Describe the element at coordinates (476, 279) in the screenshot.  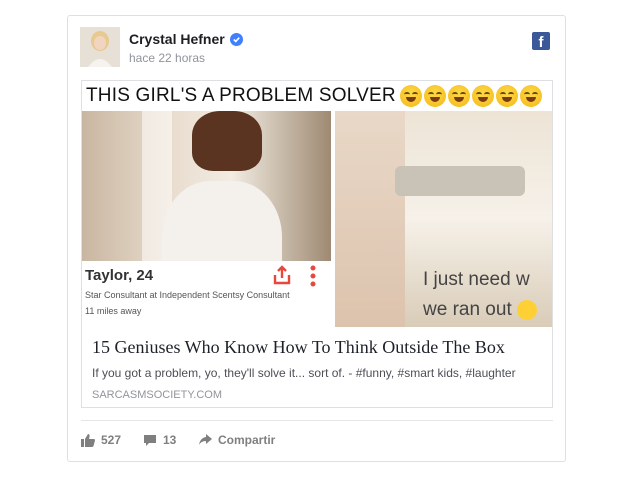
I see `meme-right-line-1: I just need w` at that location.